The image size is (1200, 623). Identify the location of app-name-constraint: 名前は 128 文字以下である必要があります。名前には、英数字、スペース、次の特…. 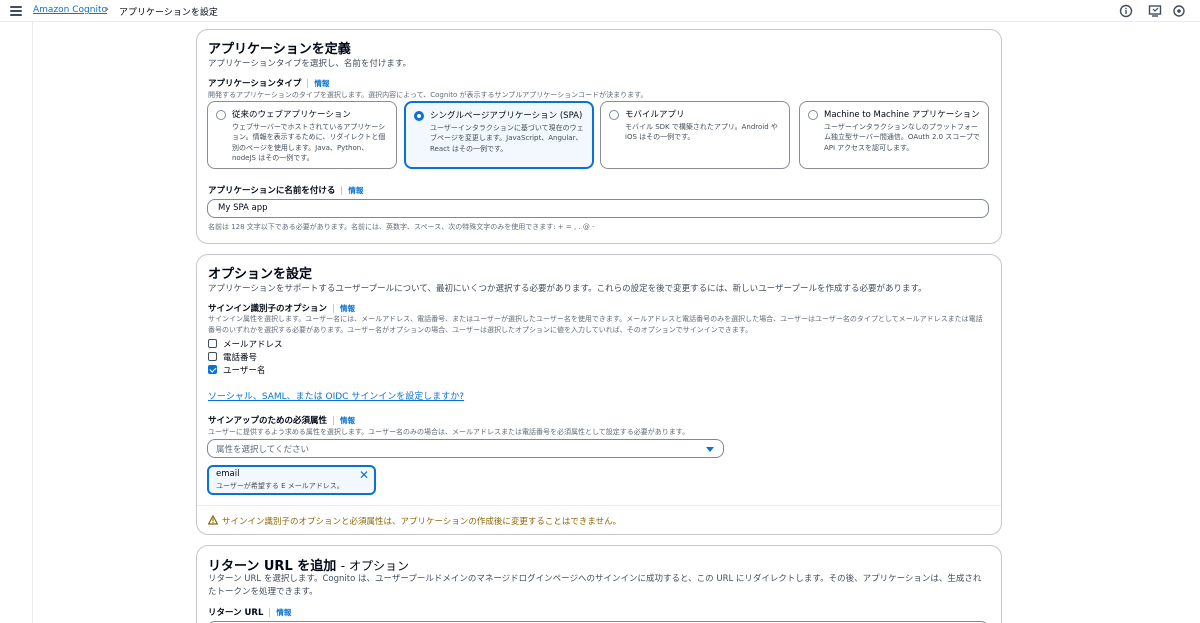
(401, 227).